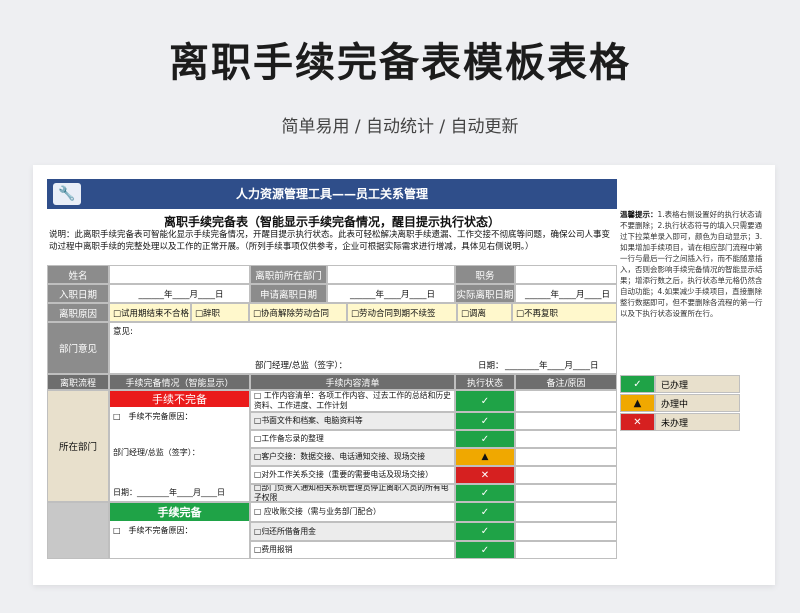  I want to click on reason-option-probation: □试用期结束不合格, so click(150, 312).